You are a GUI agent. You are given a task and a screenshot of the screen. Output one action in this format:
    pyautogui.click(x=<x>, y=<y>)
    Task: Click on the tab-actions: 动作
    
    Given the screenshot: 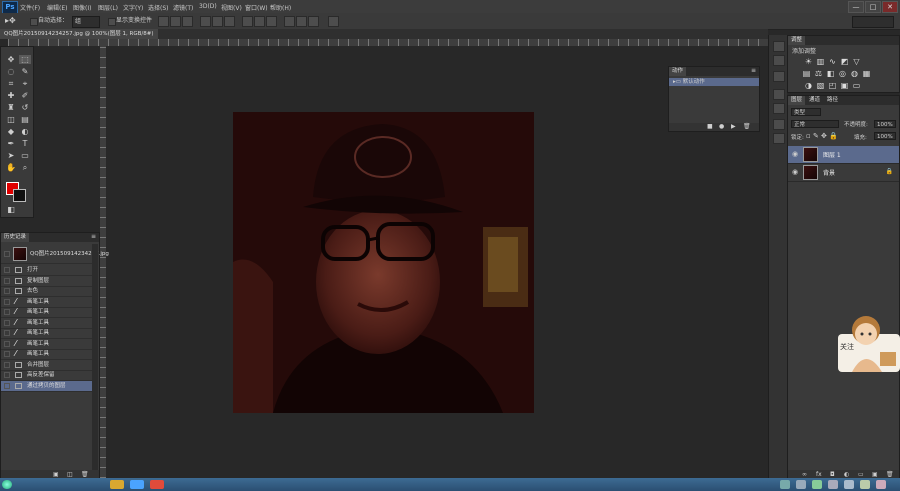 What is the action you would take?
    pyautogui.click(x=678, y=71)
    